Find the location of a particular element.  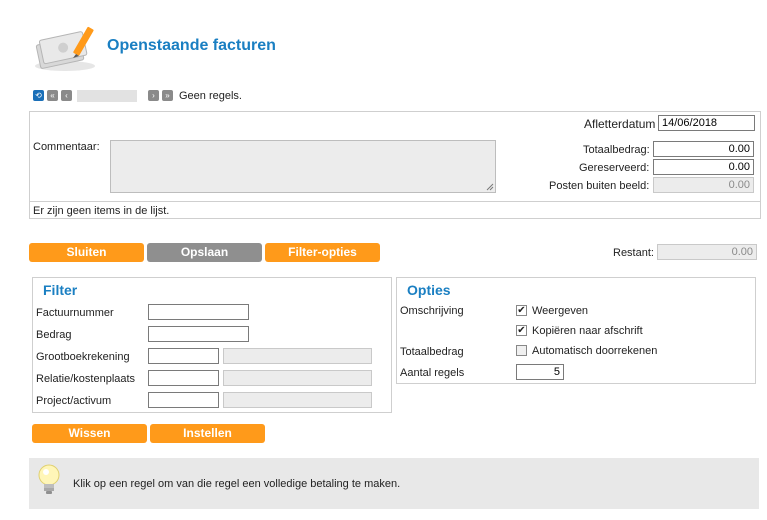

opties-title: Opties is located at coordinates (429, 290).